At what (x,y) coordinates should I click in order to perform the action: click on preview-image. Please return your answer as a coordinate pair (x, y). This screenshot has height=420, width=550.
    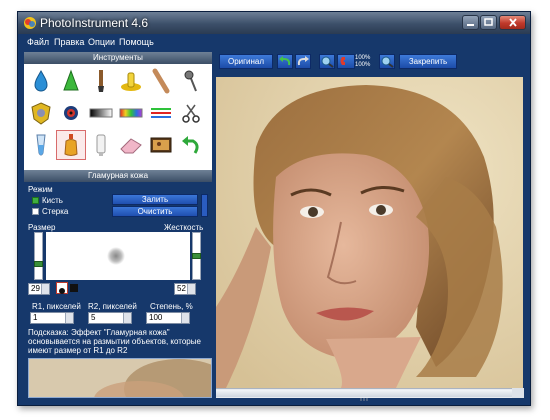
    Looking at the image, I should click on (120, 378).